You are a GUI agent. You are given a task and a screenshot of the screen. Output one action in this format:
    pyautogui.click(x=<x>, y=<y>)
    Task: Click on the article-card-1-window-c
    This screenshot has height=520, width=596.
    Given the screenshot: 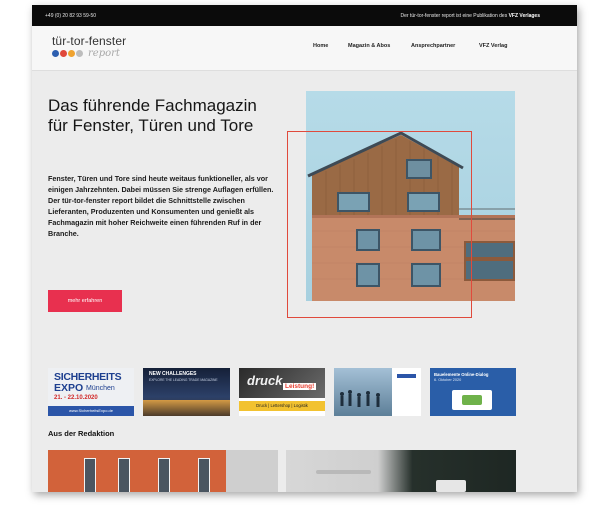 What is the action you would take?
    pyautogui.click(x=164, y=475)
    